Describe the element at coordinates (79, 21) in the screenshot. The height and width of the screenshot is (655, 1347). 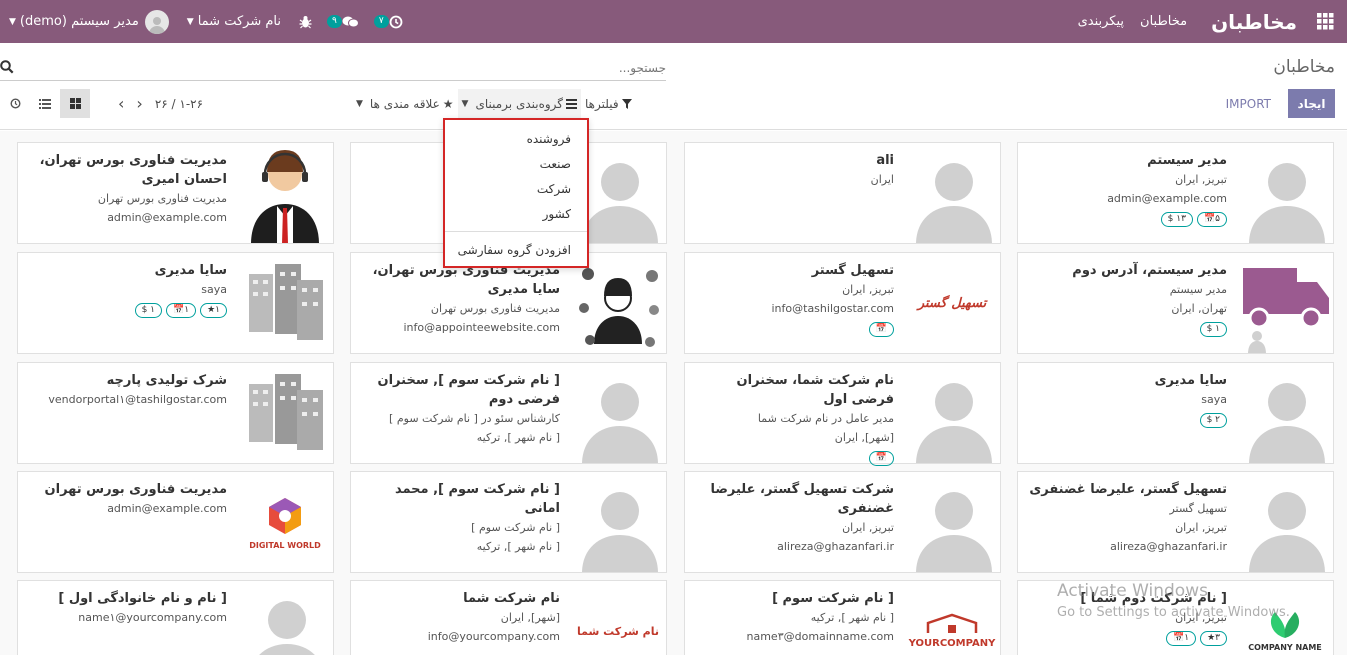
I see `user-name: مدیر سیستم (demo)` at that location.